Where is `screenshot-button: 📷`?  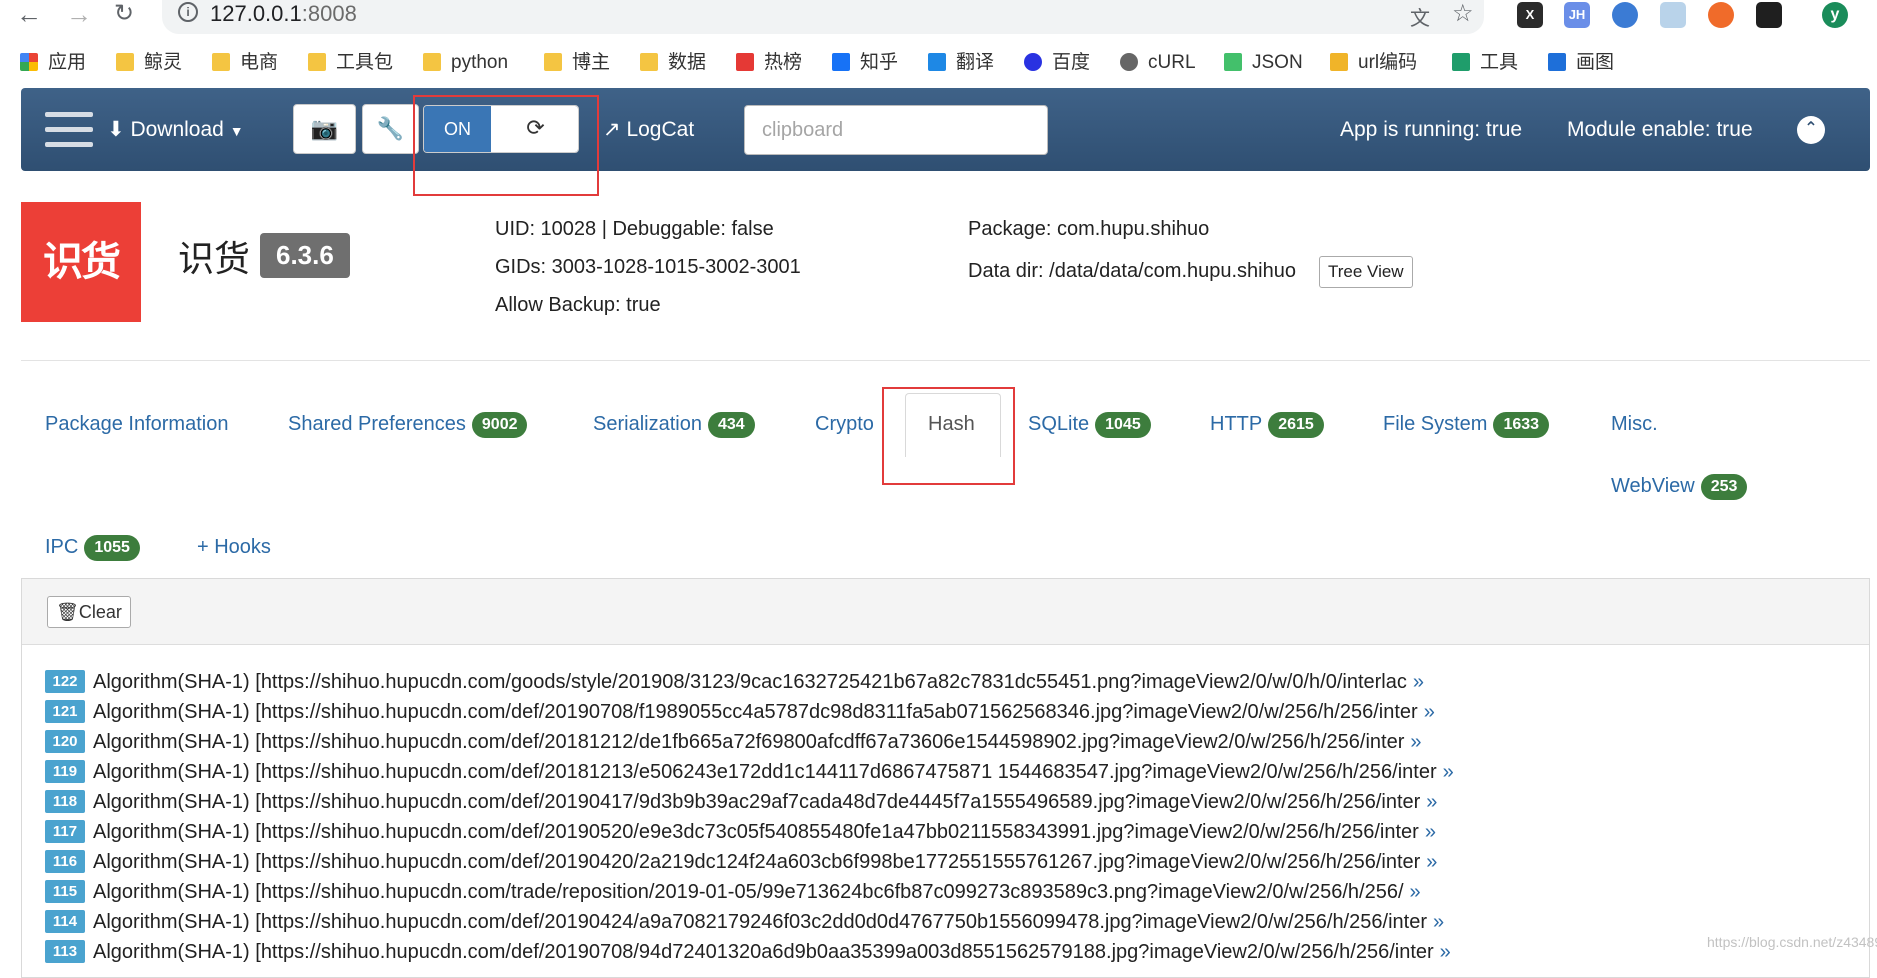 screenshot-button: 📷 is located at coordinates (324, 129).